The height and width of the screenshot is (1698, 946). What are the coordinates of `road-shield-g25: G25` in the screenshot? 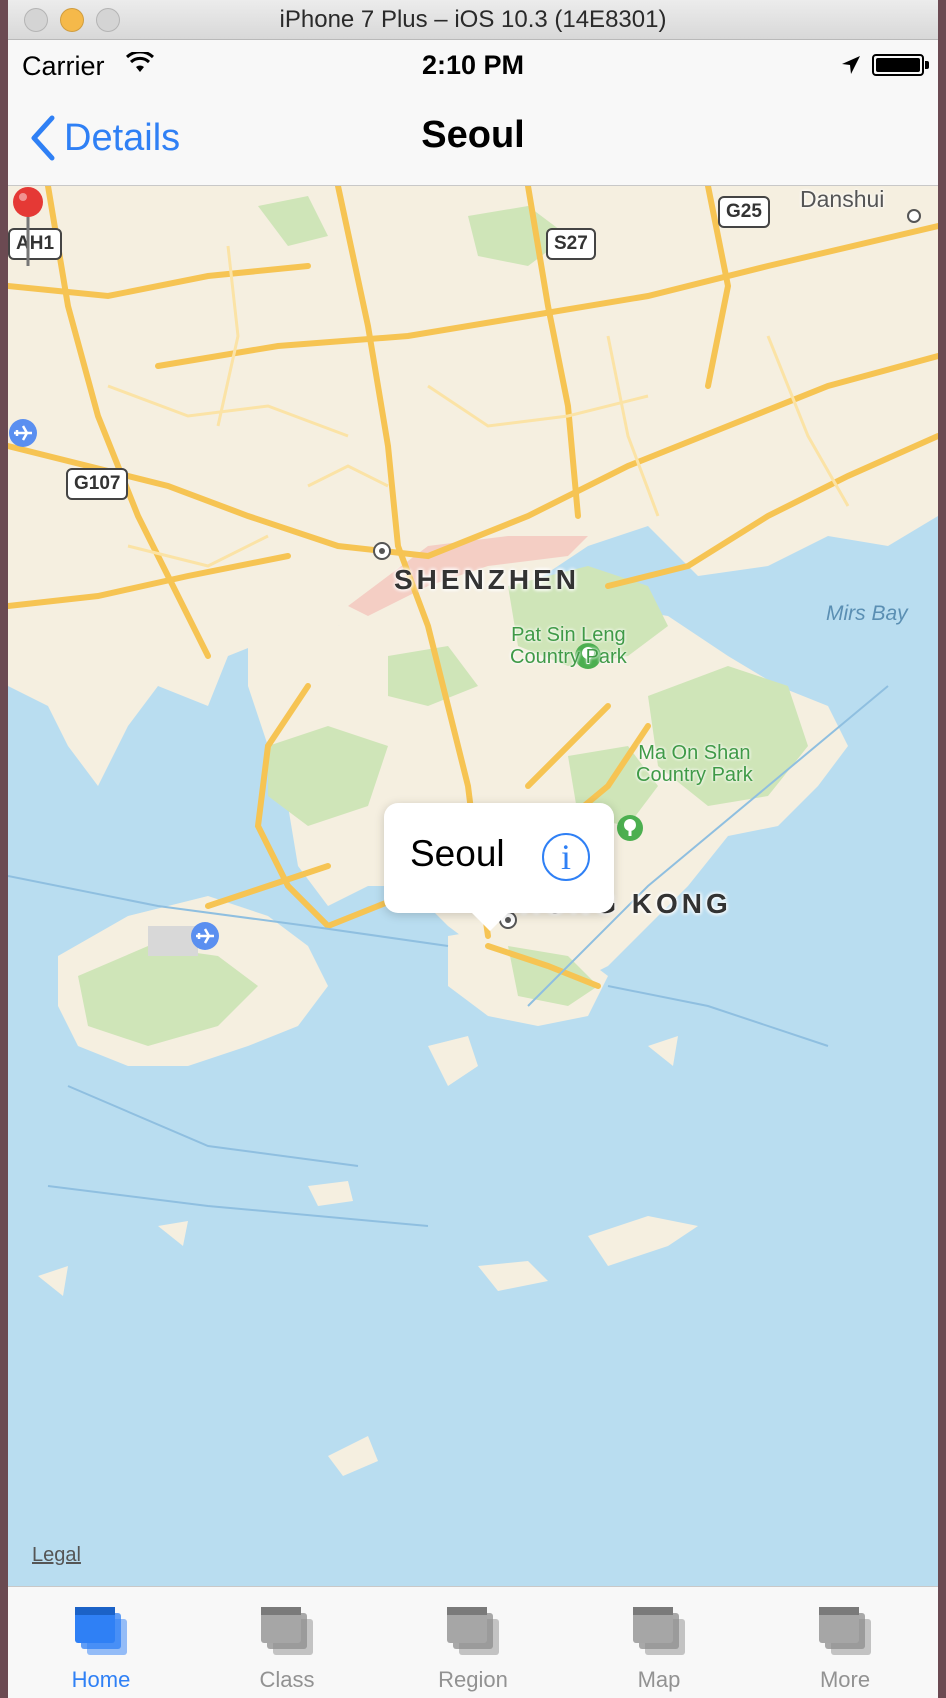 It's located at (744, 212).